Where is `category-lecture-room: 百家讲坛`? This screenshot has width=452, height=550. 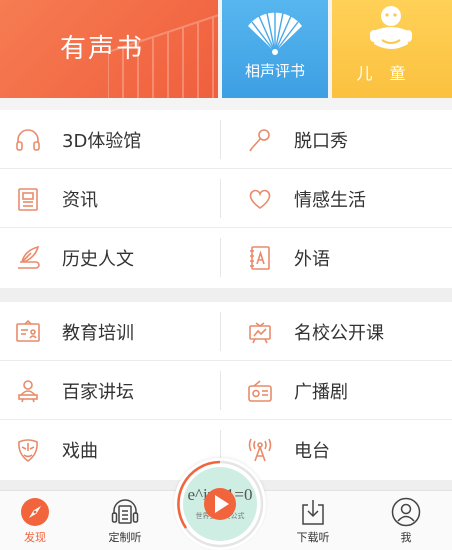
category-lecture-room: 百家讲坛 is located at coordinates (110, 390).